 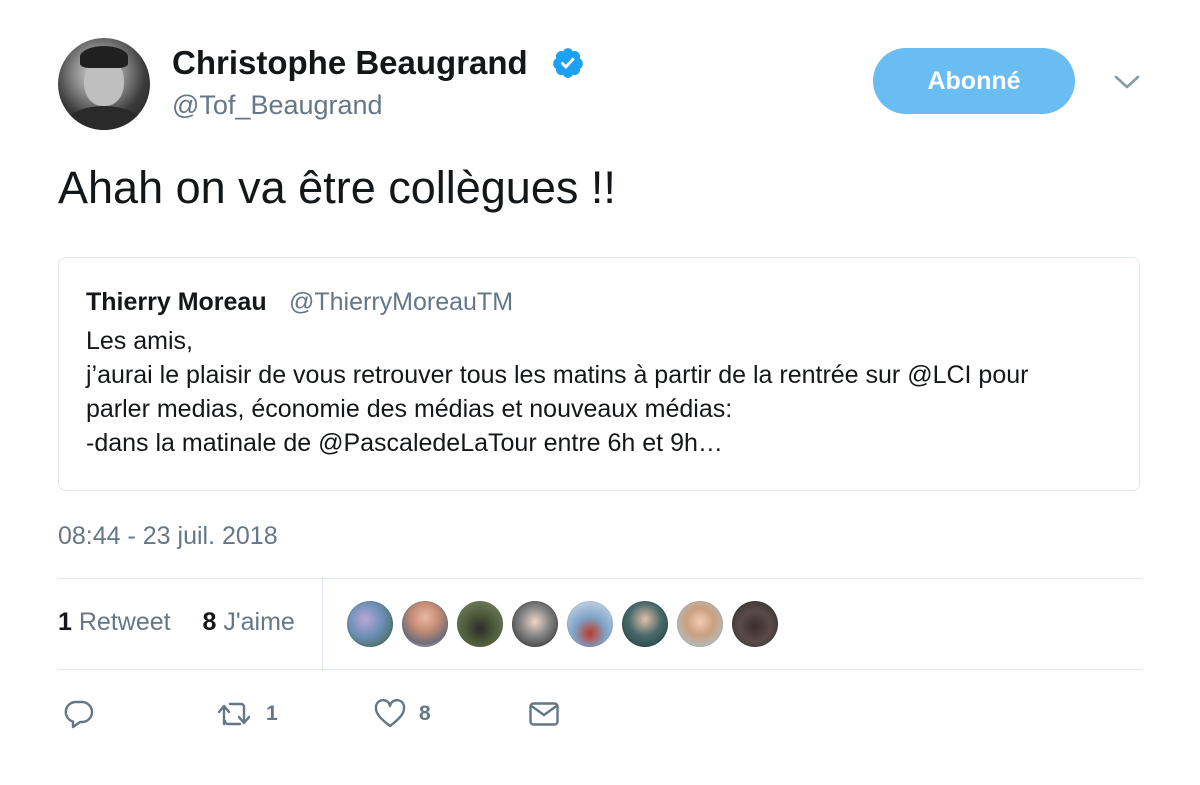 I want to click on heart-icon, so click(x=390, y=713).